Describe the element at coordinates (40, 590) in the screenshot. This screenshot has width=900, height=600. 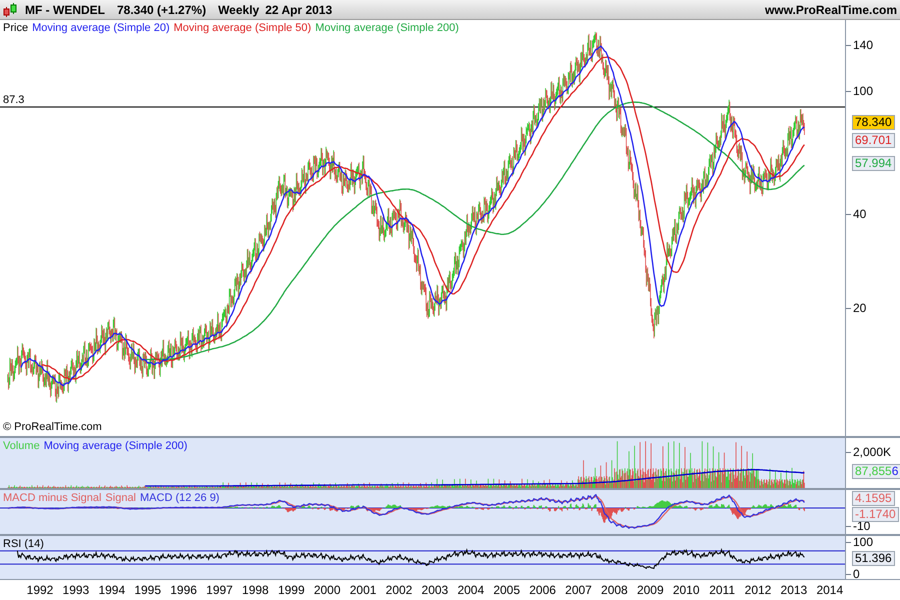
I see `axis-label: 1992` at that location.